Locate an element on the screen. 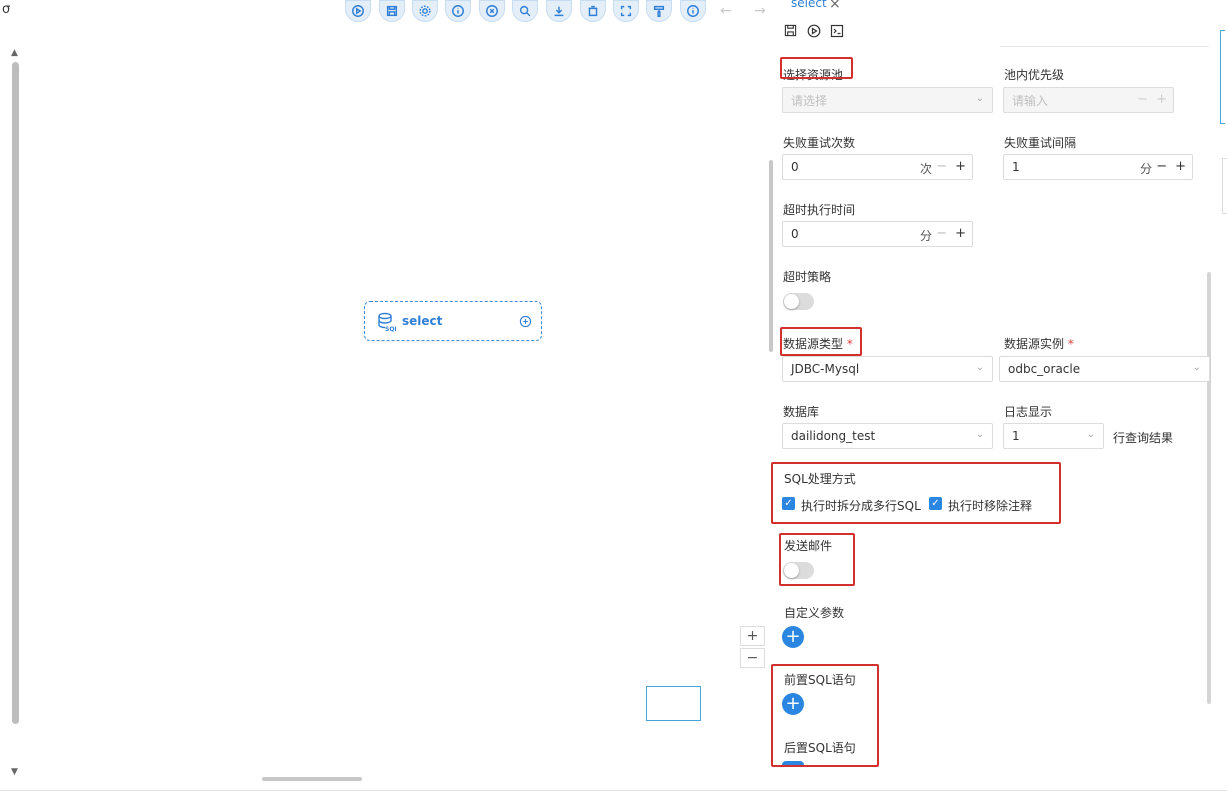 The height and width of the screenshot is (793, 1227). search-button is located at coordinates (525, 11).